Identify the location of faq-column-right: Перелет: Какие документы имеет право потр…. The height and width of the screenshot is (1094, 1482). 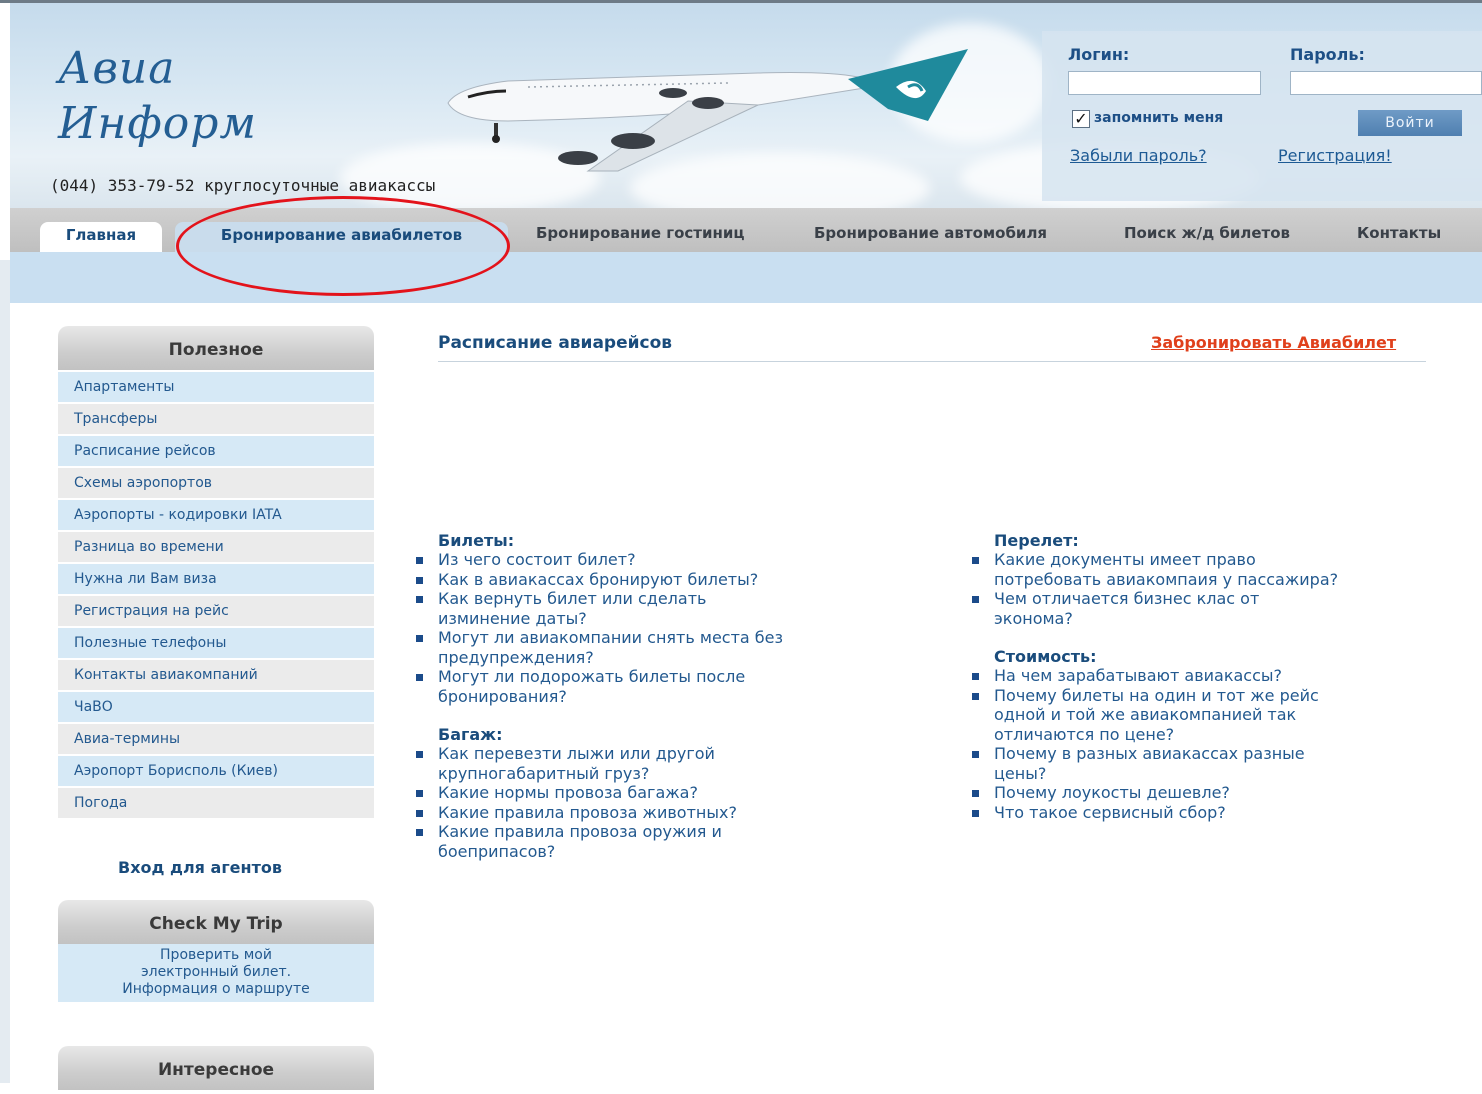
(1203, 677).